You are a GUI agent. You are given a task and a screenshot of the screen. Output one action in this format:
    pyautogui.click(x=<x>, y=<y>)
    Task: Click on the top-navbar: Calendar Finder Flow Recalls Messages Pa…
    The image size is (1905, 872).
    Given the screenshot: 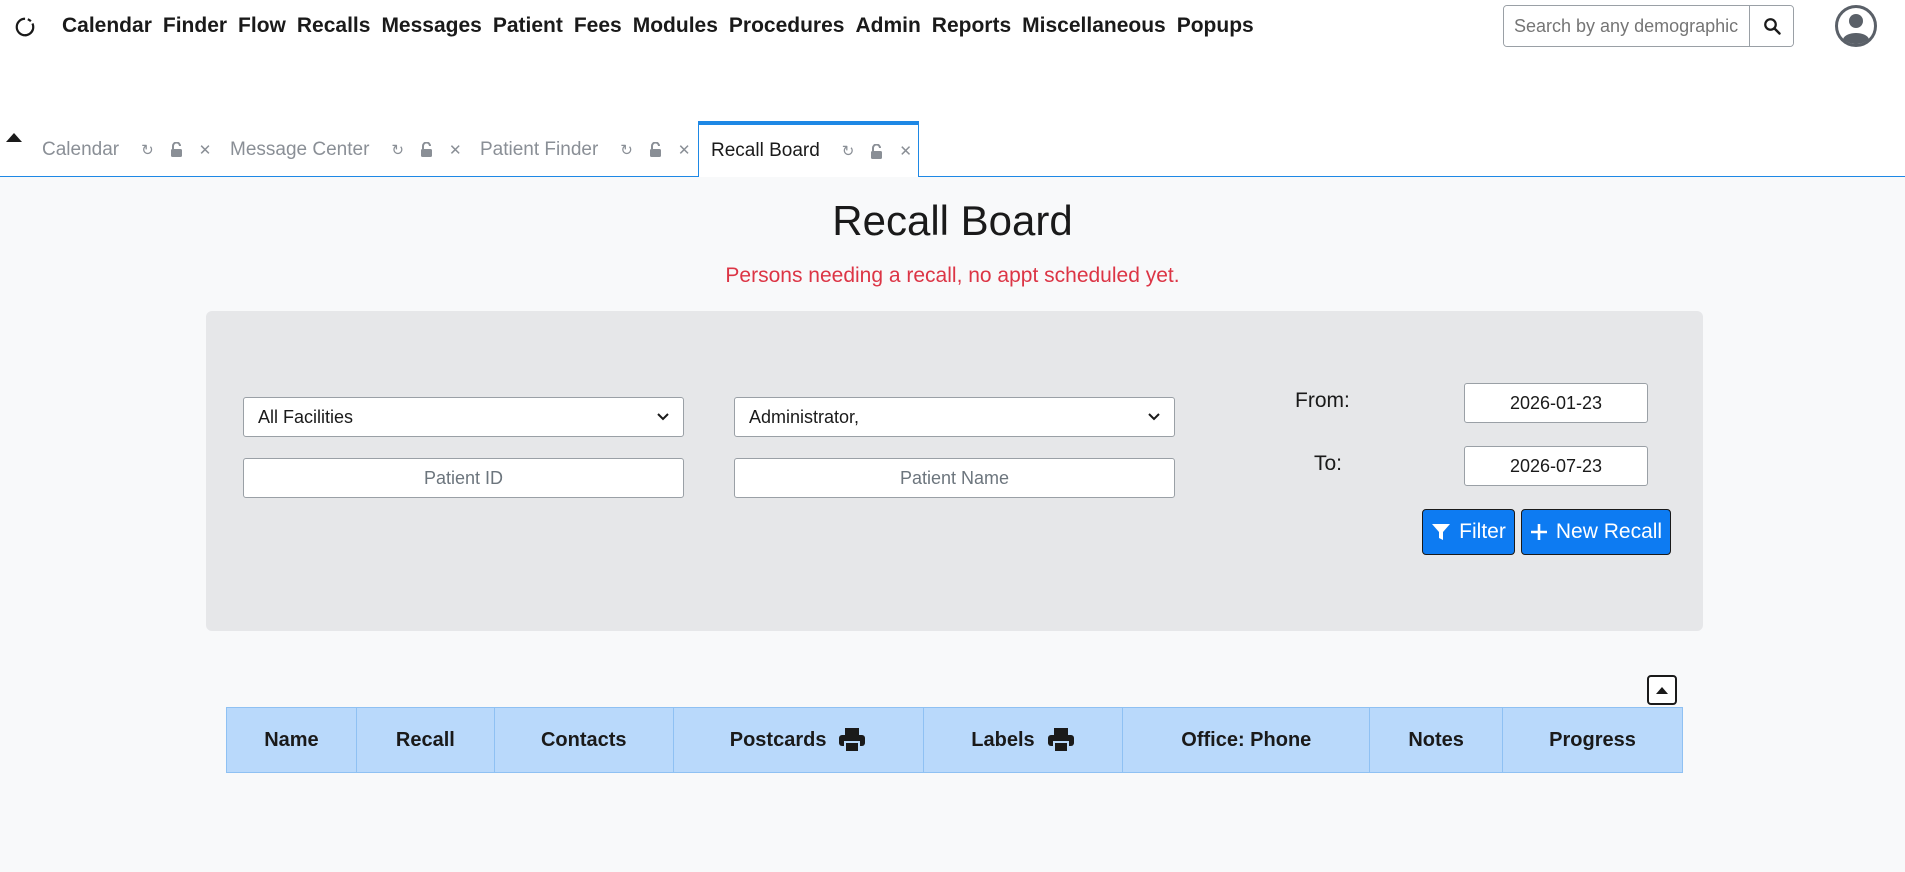 What is the action you would take?
    pyautogui.click(x=952, y=26)
    